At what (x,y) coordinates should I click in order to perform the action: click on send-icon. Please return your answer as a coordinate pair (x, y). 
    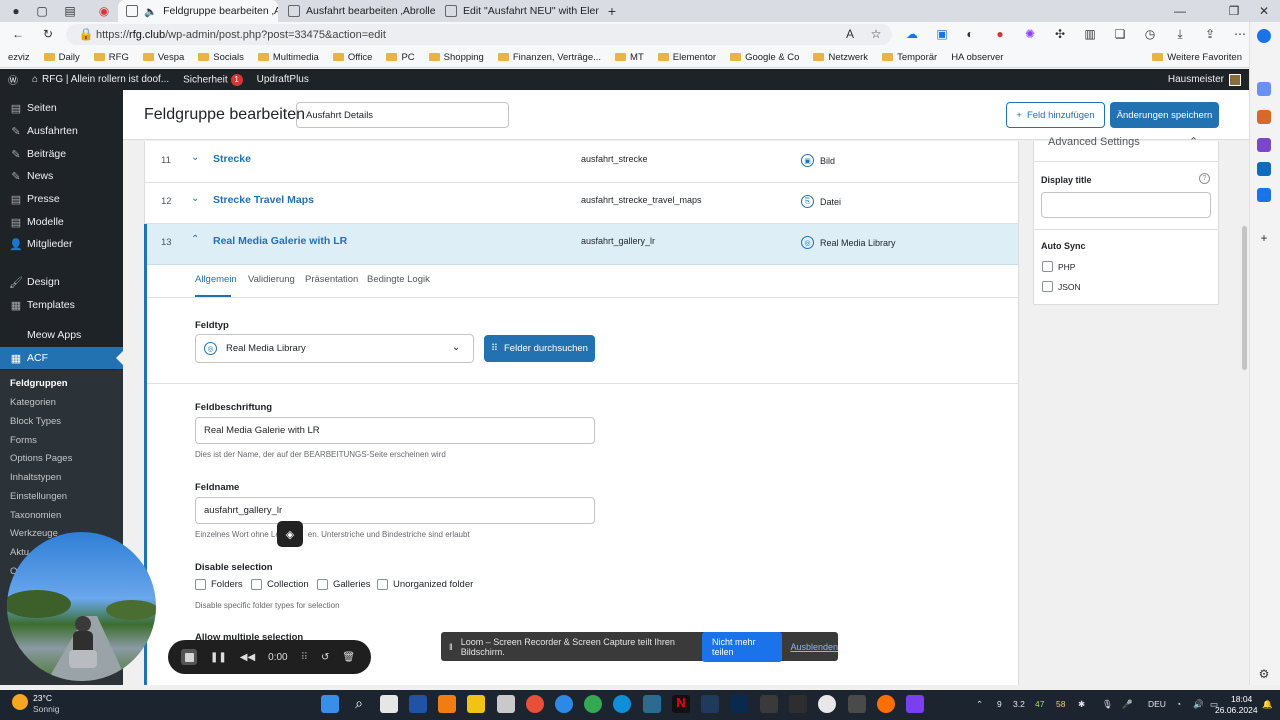
    Looking at the image, I should click on (1264, 195).